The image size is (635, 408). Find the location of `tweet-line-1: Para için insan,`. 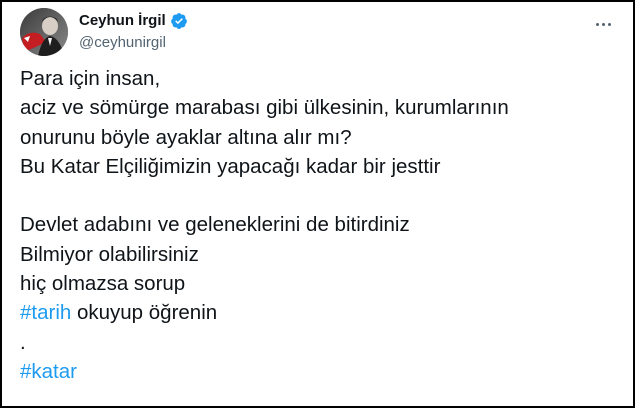

tweet-line-1: Para için insan, is located at coordinates (90, 78).